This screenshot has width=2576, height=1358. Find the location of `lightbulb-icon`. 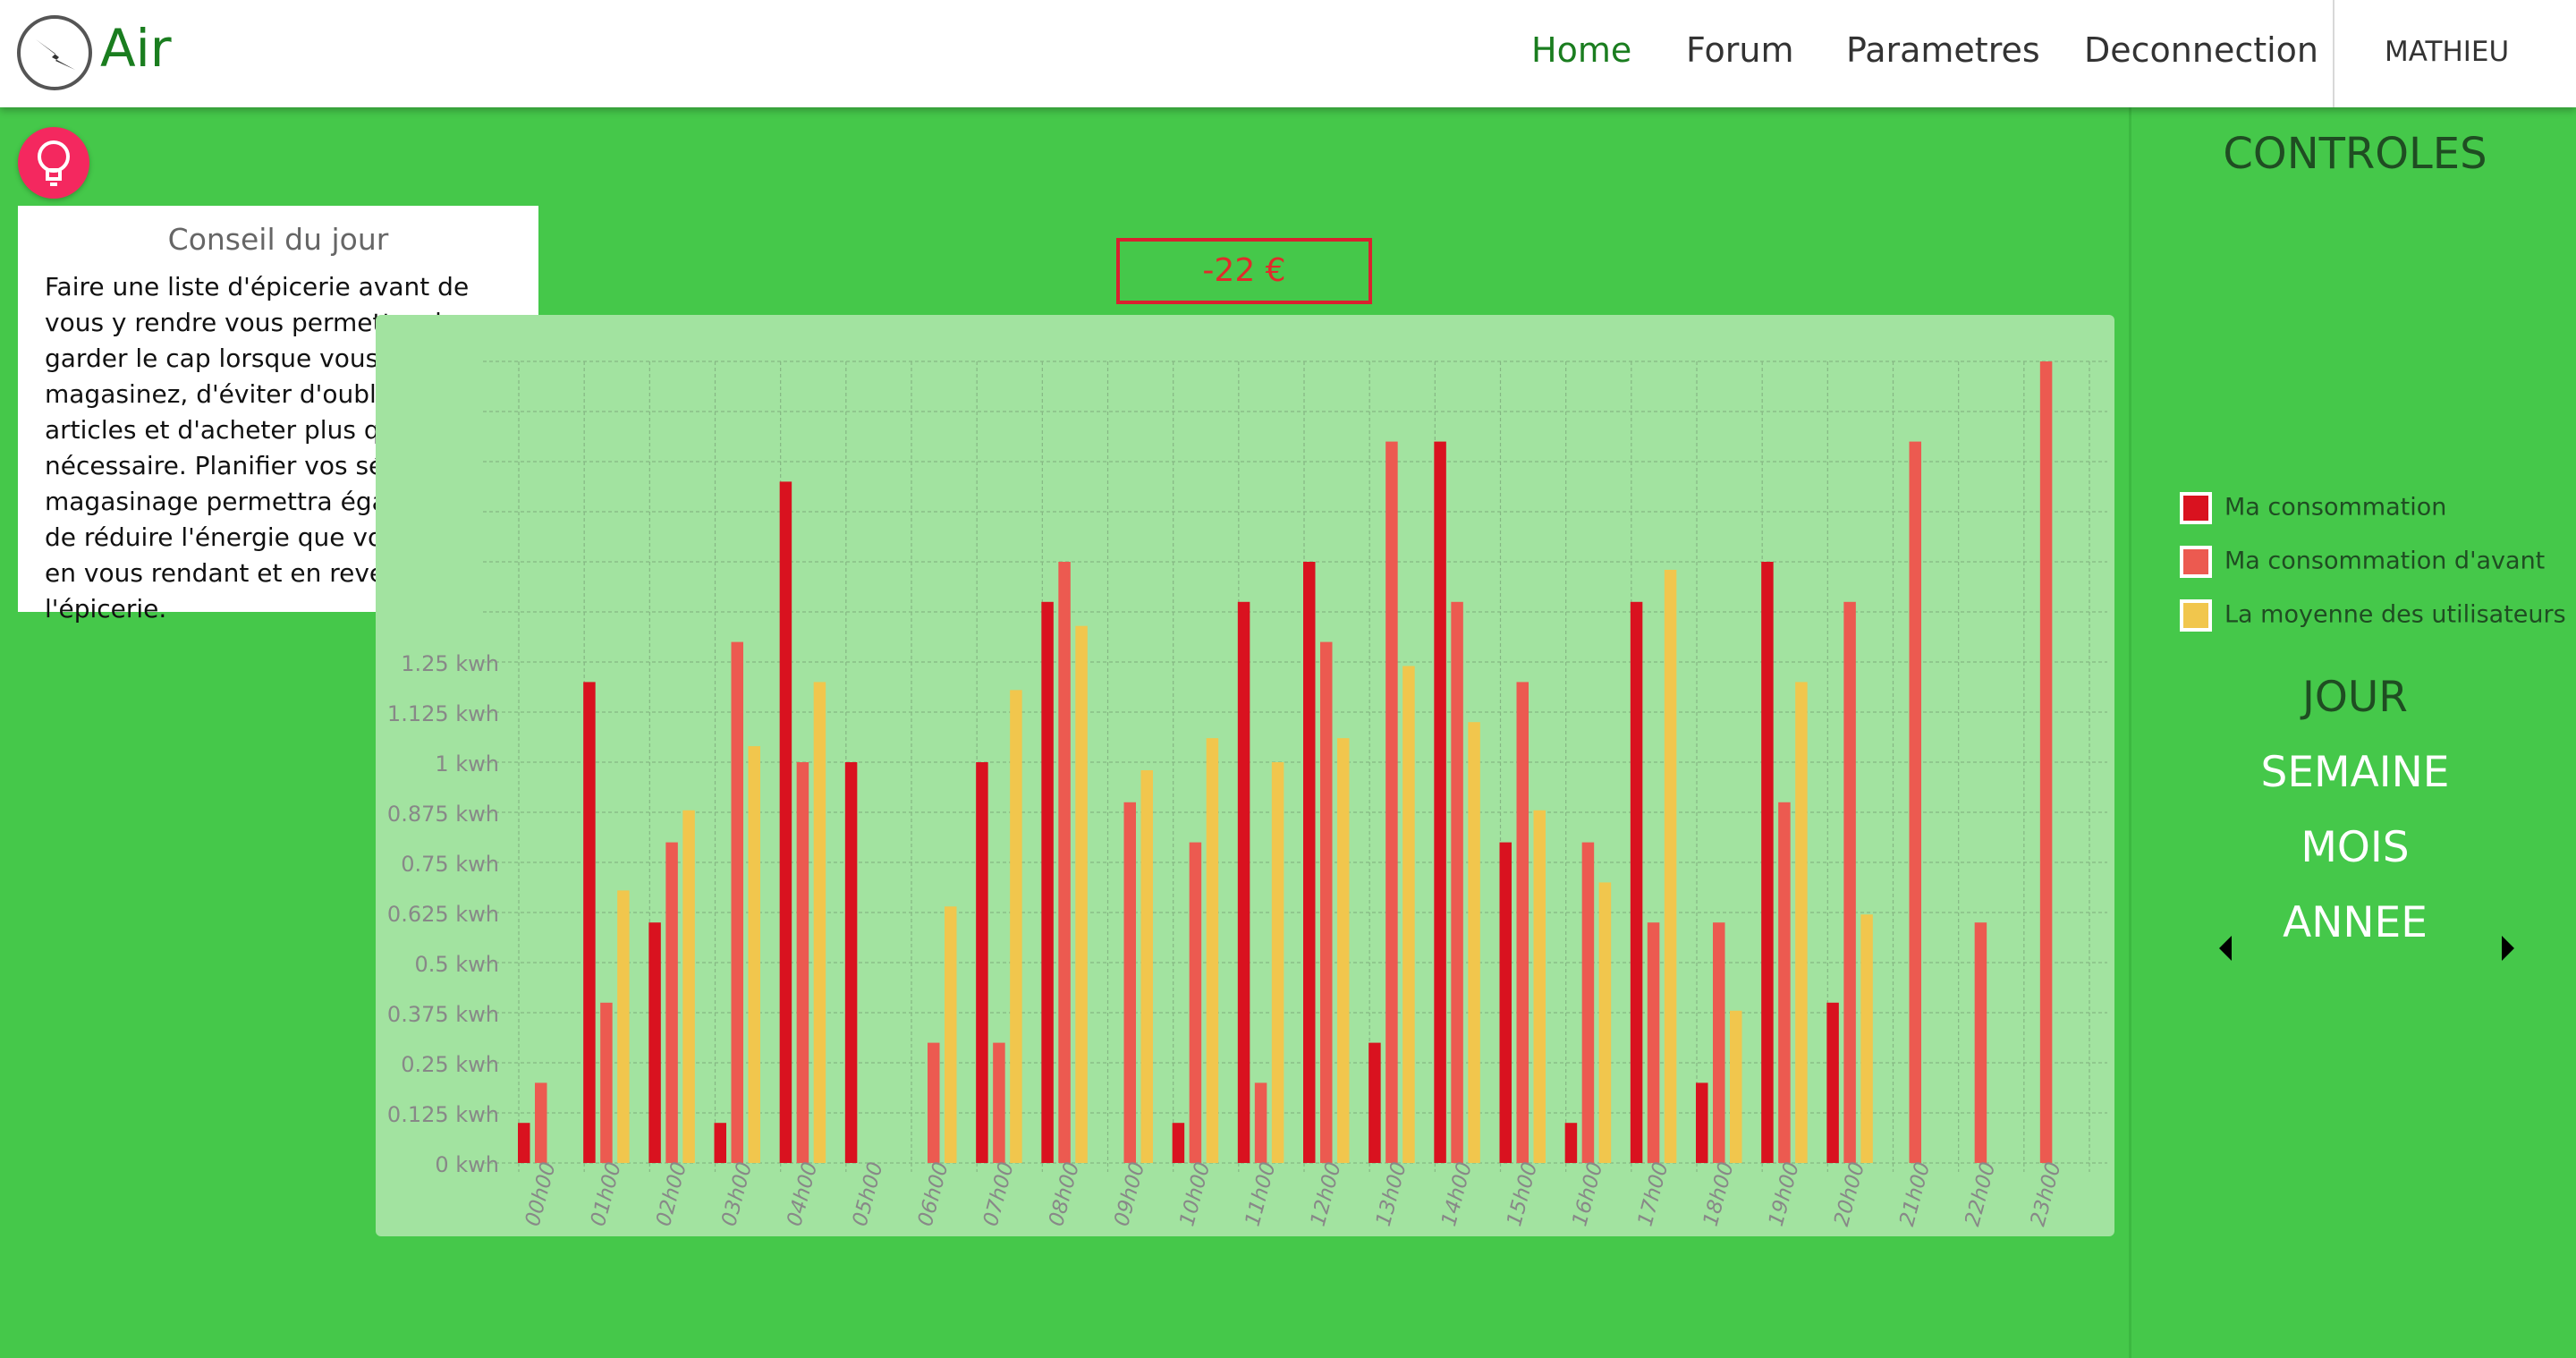

lightbulb-icon is located at coordinates (53, 163).